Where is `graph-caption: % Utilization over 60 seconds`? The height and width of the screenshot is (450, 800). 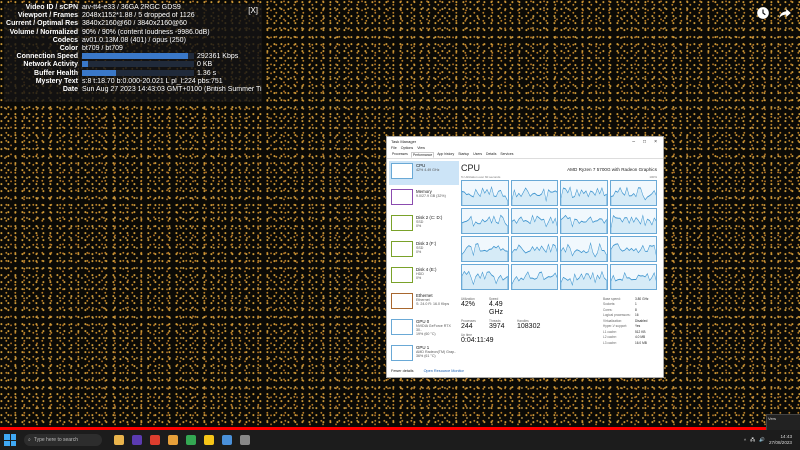 graph-caption: % Utilization over 60 seconds is located at coordinates (481, 177).